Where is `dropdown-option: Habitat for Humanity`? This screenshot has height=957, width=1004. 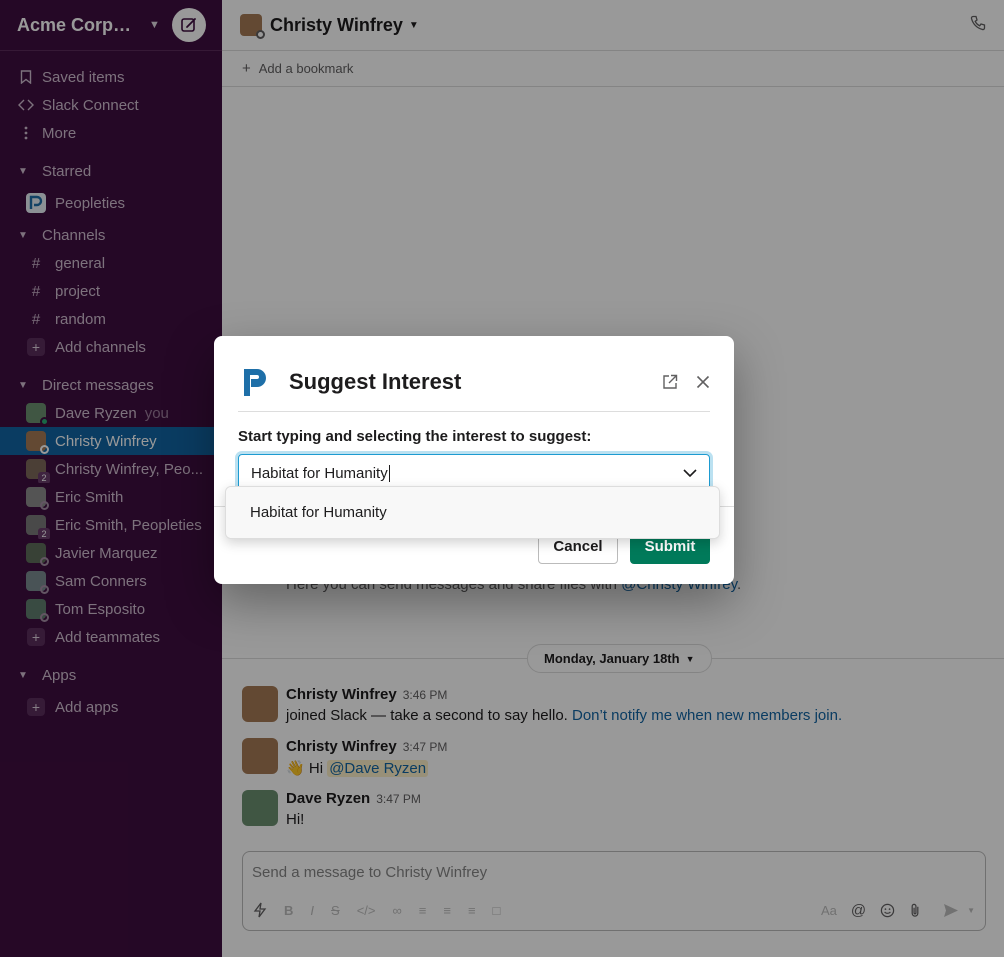 dropdown-option: Habitat for Humanity is located at coordinates (472, 512).